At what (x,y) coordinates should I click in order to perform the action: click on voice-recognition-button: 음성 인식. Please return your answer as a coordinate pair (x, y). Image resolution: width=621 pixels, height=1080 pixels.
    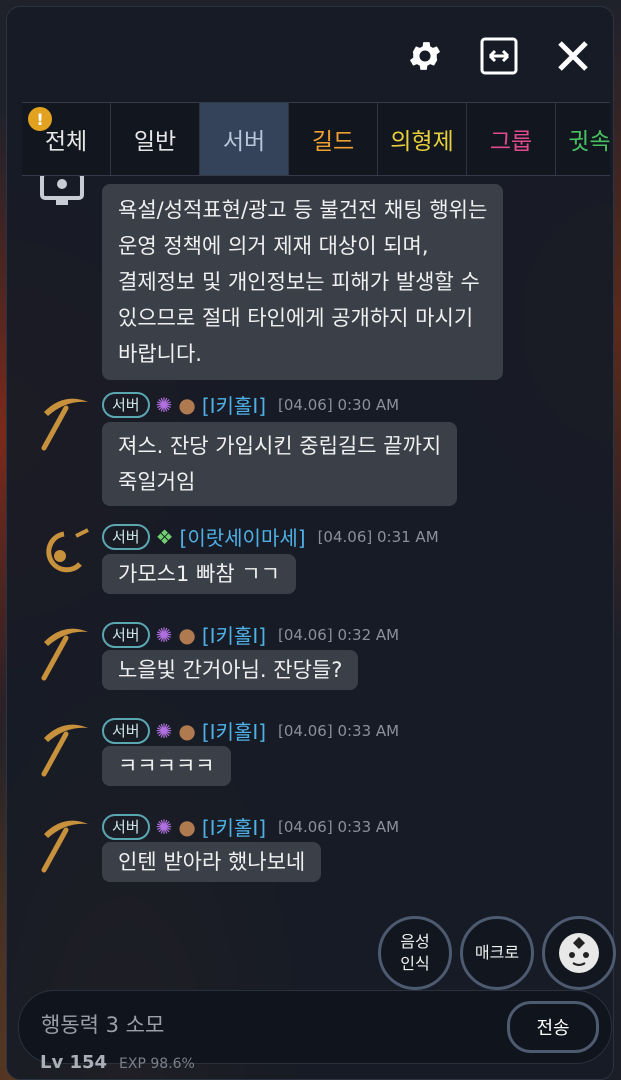
    Looking at the image, I should click on (415, 953).